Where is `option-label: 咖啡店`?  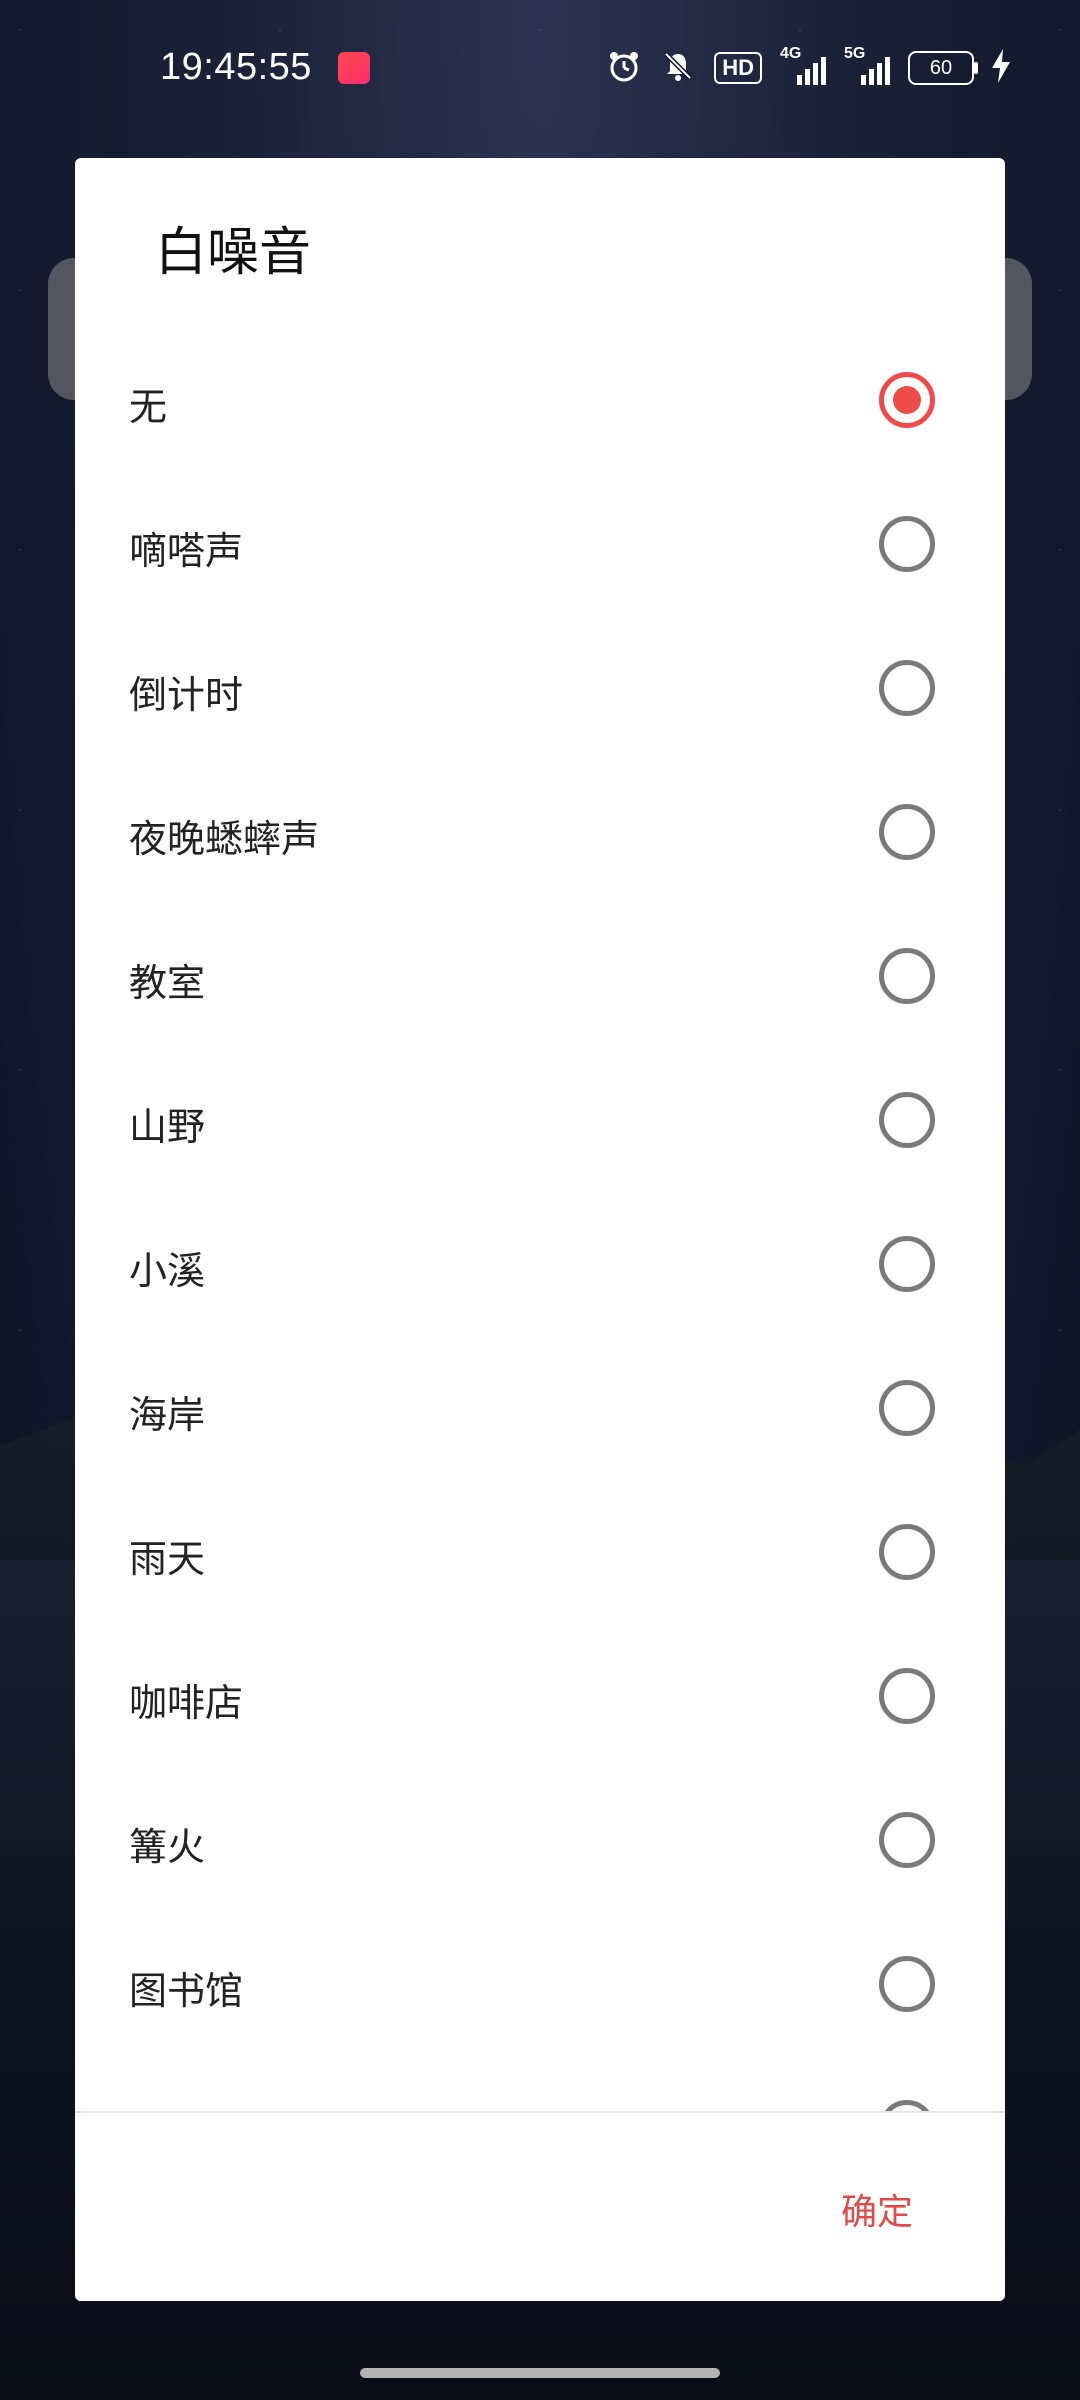
option-label: 咖啡店 is located at coordinates (186, 1703).